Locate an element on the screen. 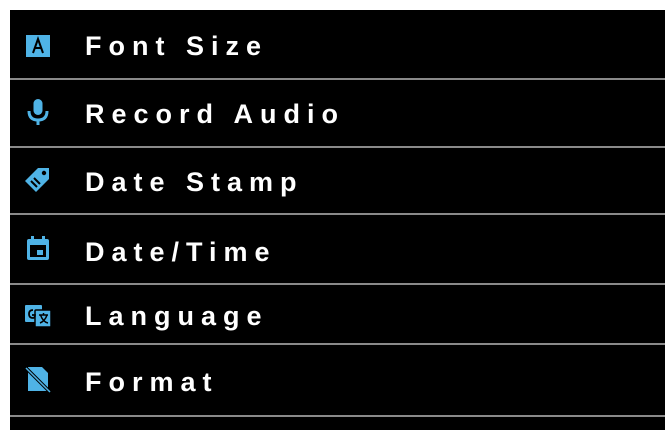 The image size is (665, 430). divider is located at coordinates (337, 416).